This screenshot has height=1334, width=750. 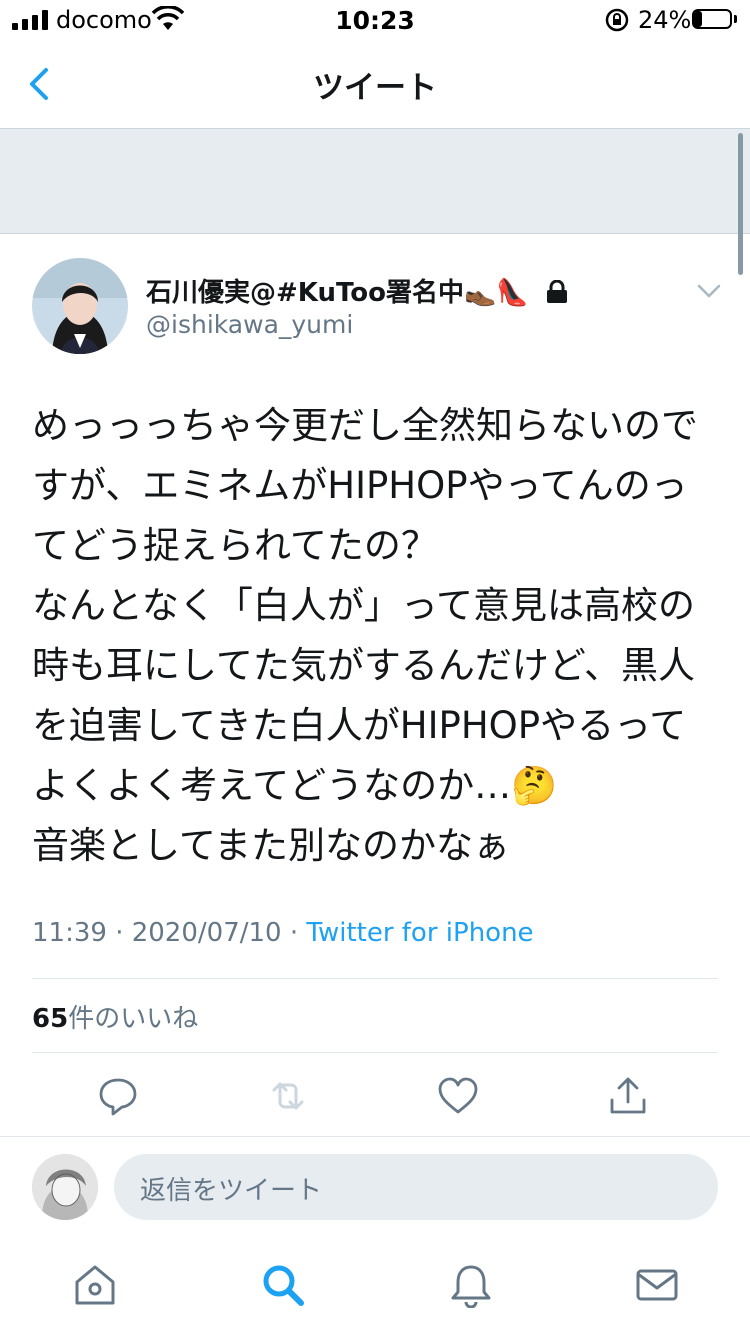 What do you see at coordinates (740, 204) in the screenshot?
I see `scrollbar` at bounding box center [740, 204].